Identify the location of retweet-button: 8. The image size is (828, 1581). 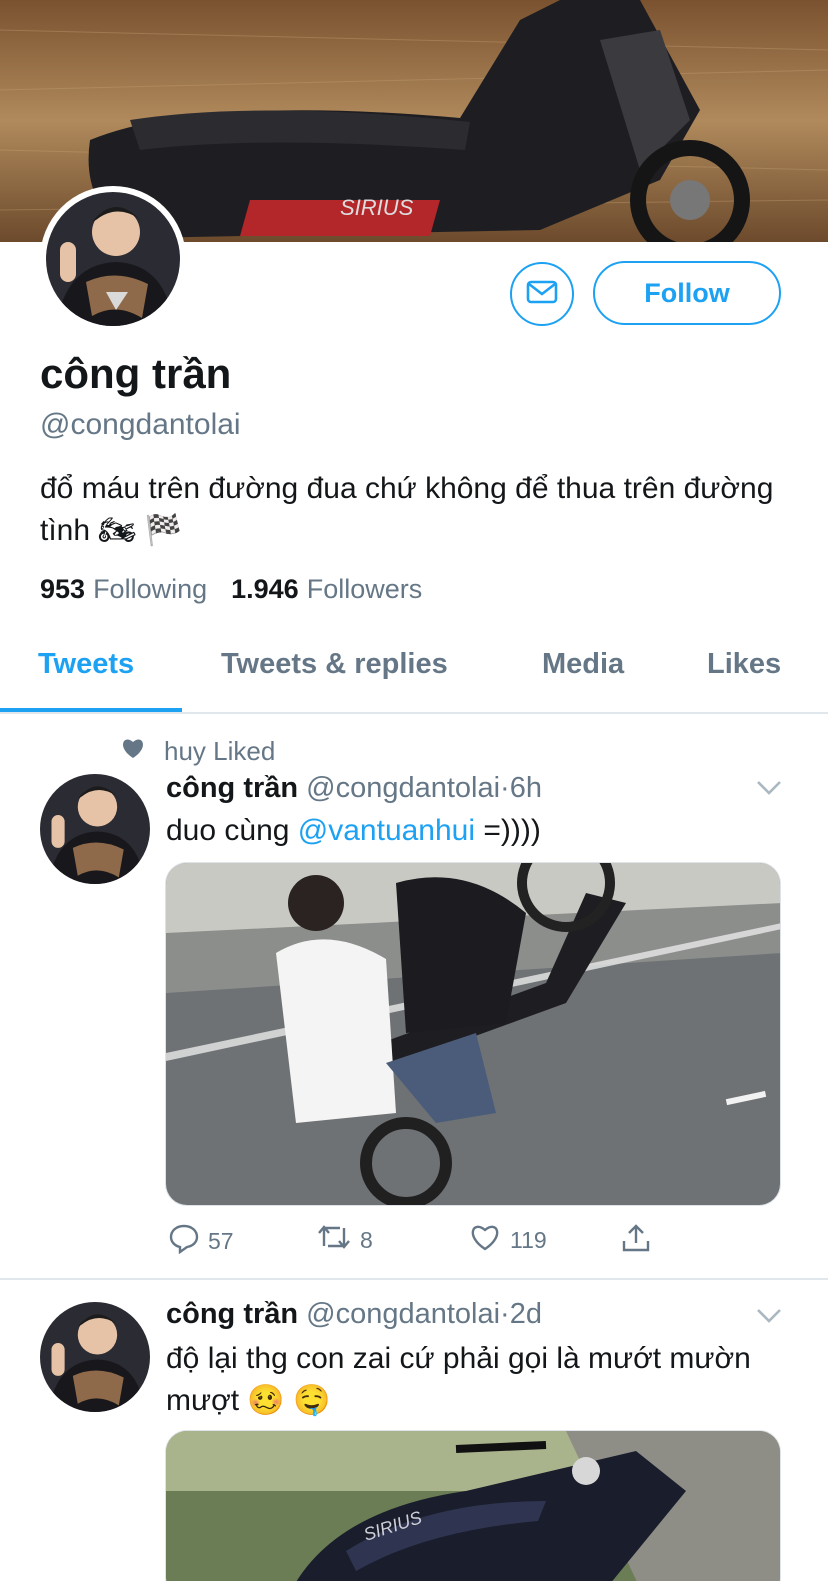
(344, 1240).